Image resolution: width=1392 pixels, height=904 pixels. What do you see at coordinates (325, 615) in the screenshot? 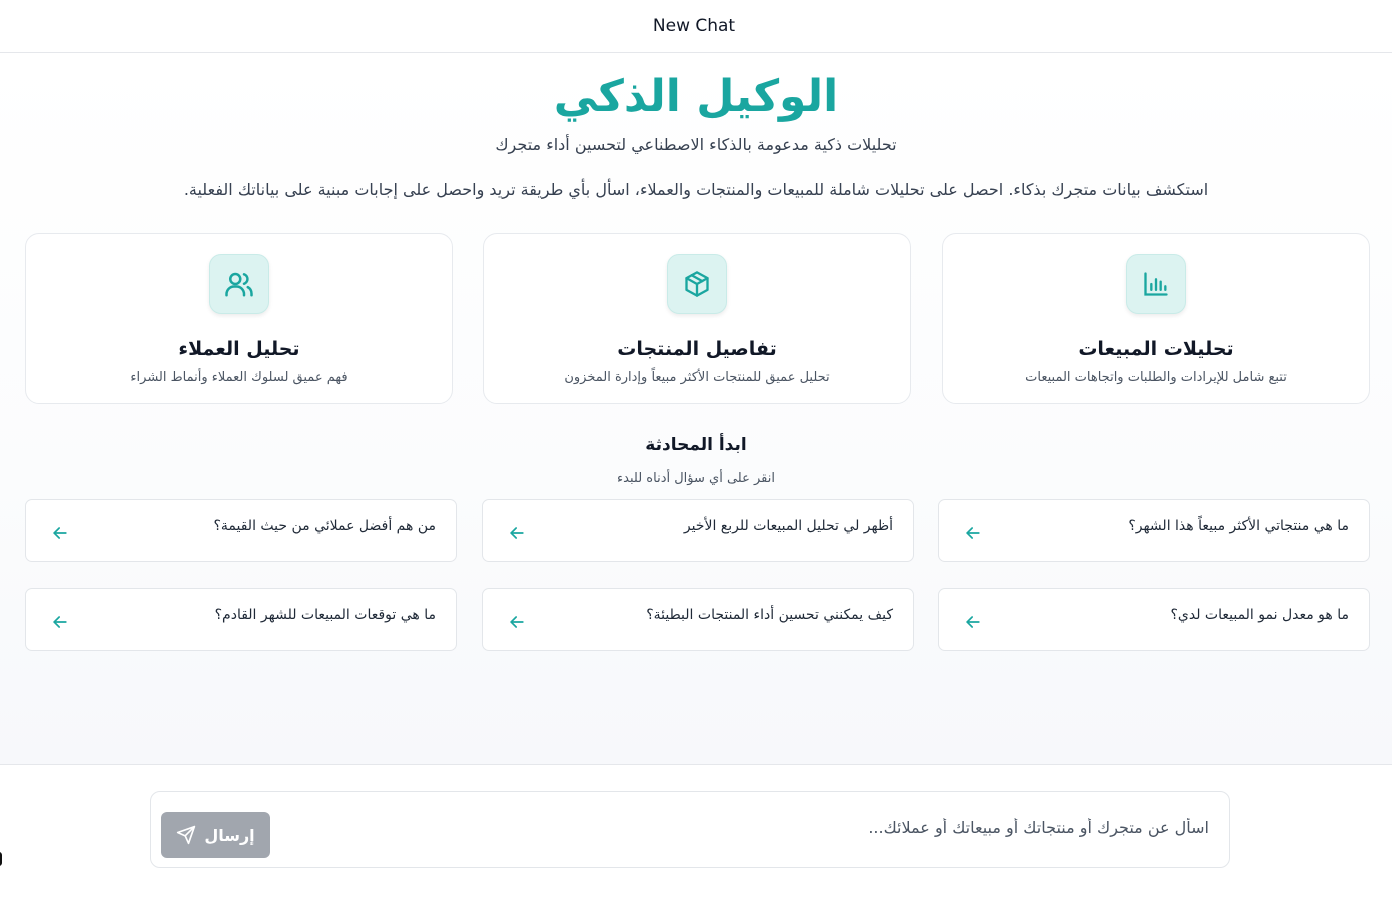
I see `question-text: ما هي توقعات المبيعات للشهر القادم؟` at bounding box center [325, 615].